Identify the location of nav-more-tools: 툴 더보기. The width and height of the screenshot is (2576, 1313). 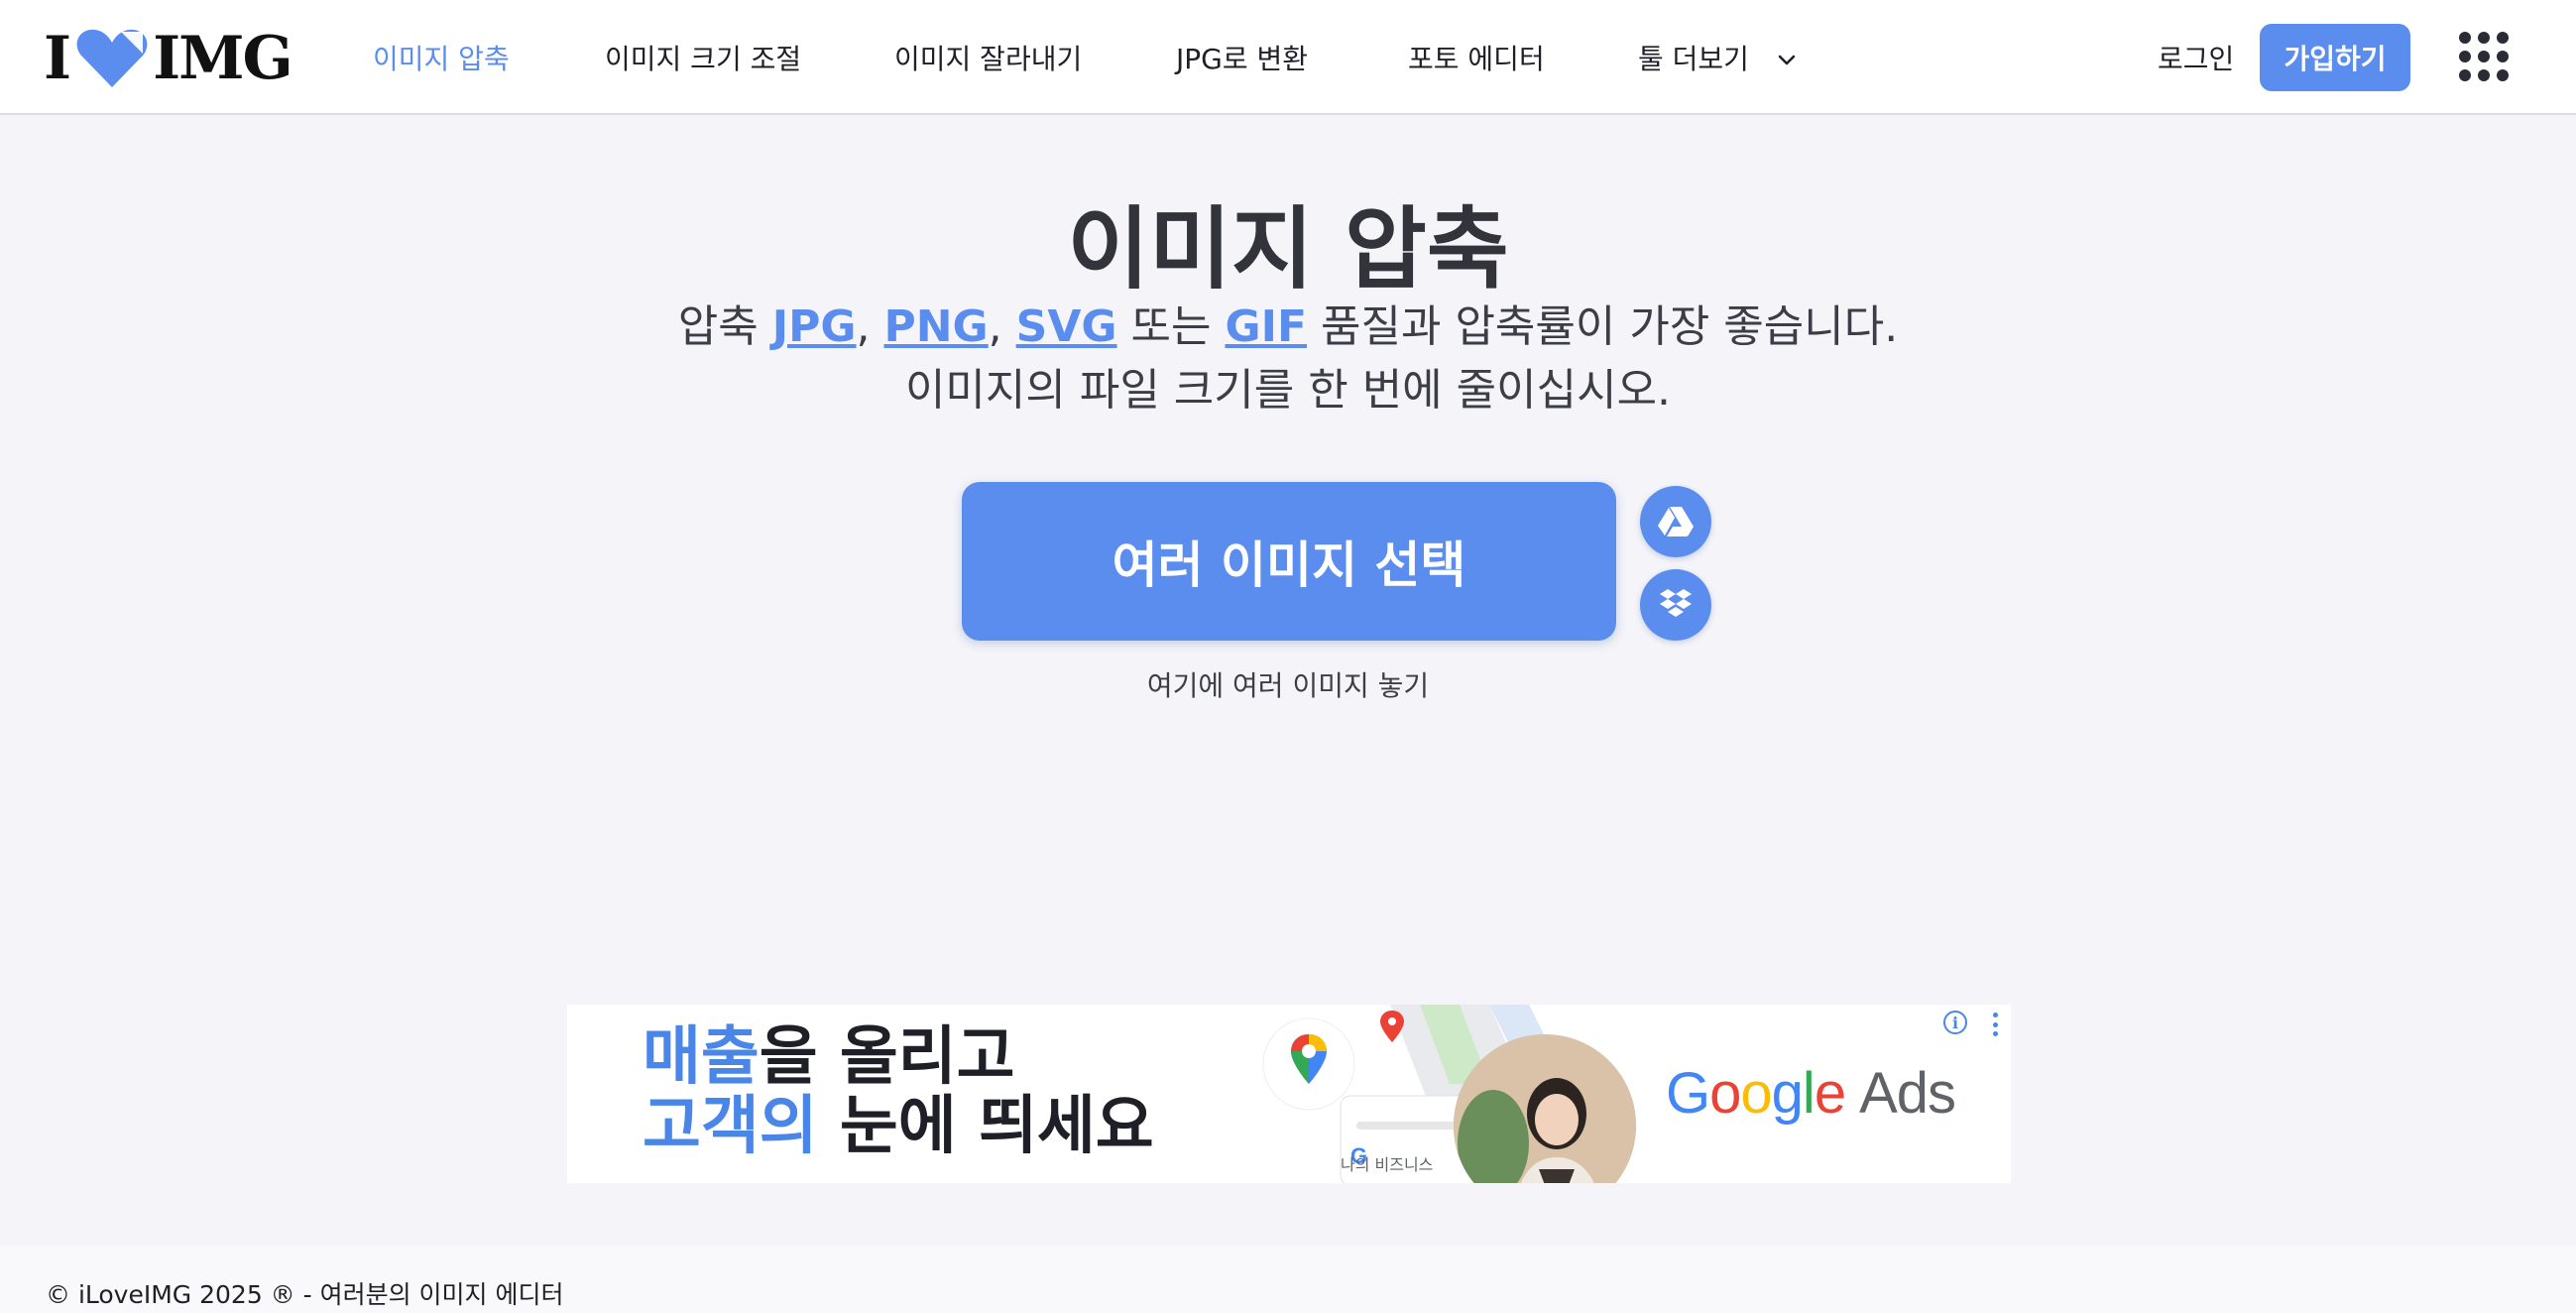
(1718, 57).